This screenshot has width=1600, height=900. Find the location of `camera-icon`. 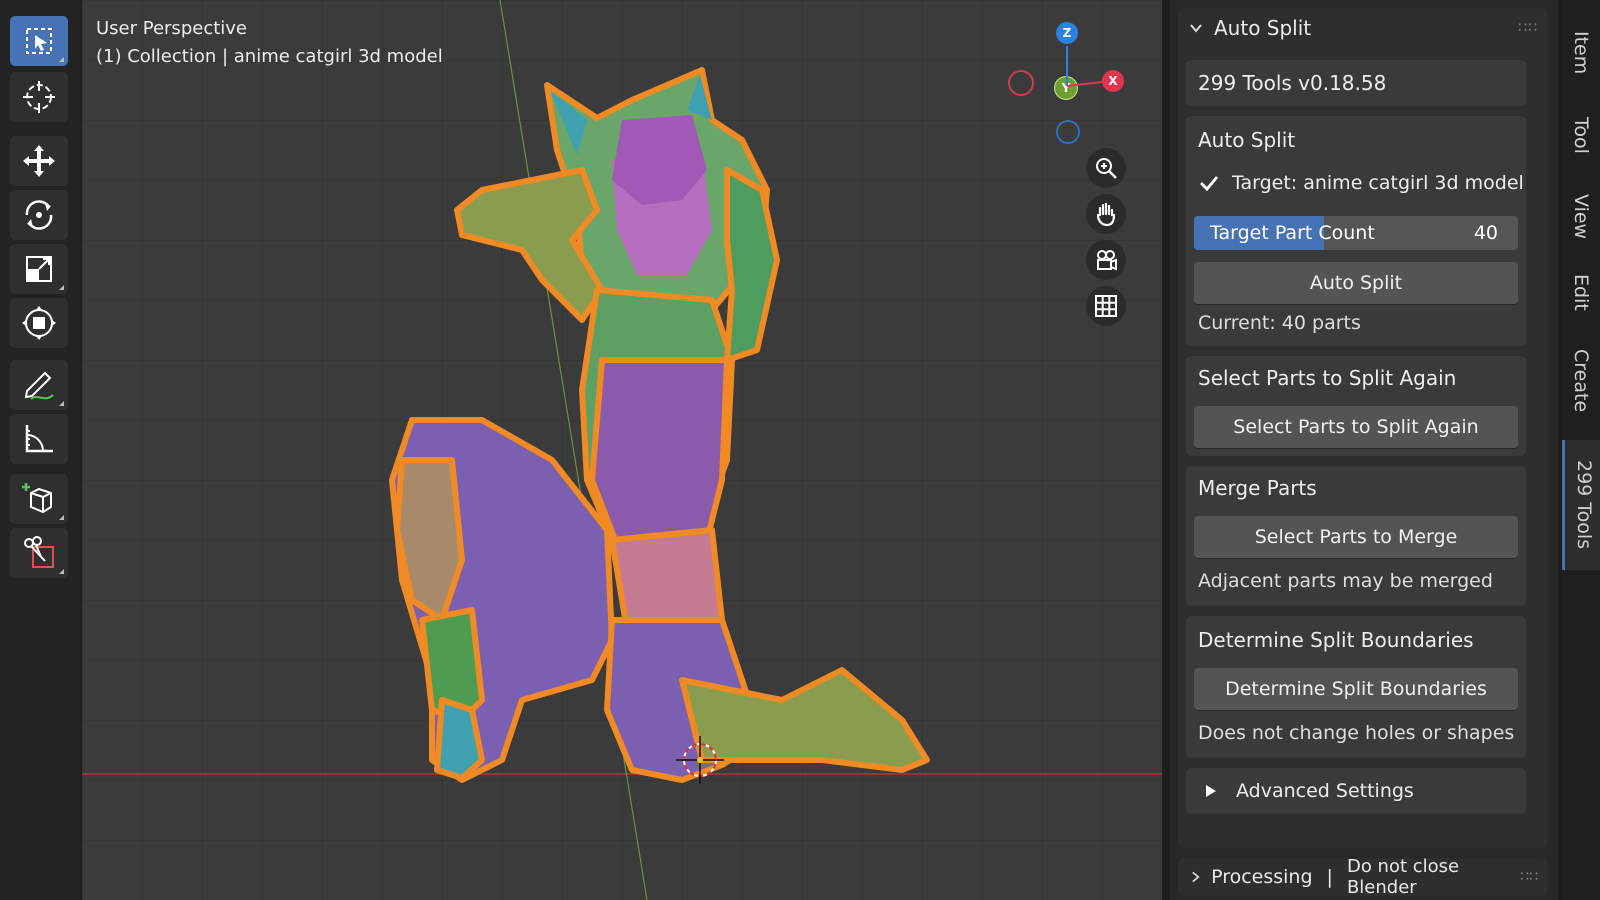

camera-icon is located at coordinates (1106, 260).